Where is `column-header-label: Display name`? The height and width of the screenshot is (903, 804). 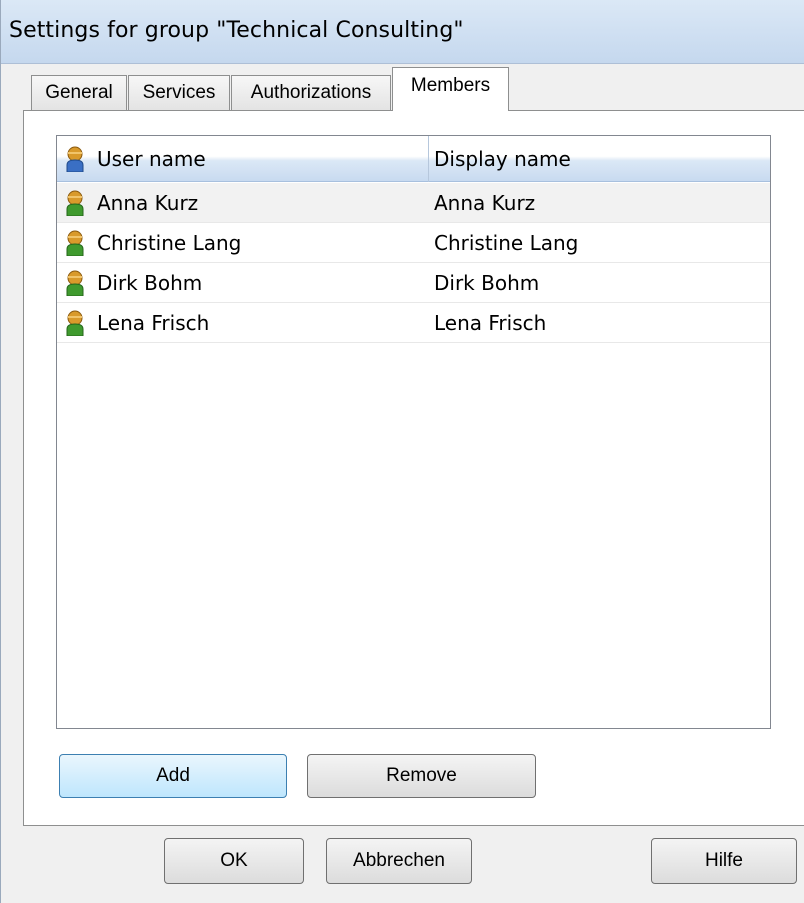 column-header-label: Display name is located at coordinates (502, 159).